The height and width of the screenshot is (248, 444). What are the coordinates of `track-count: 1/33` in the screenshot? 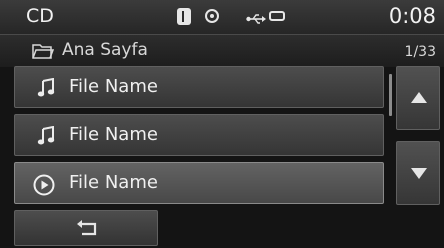 It's located at (420, 52).